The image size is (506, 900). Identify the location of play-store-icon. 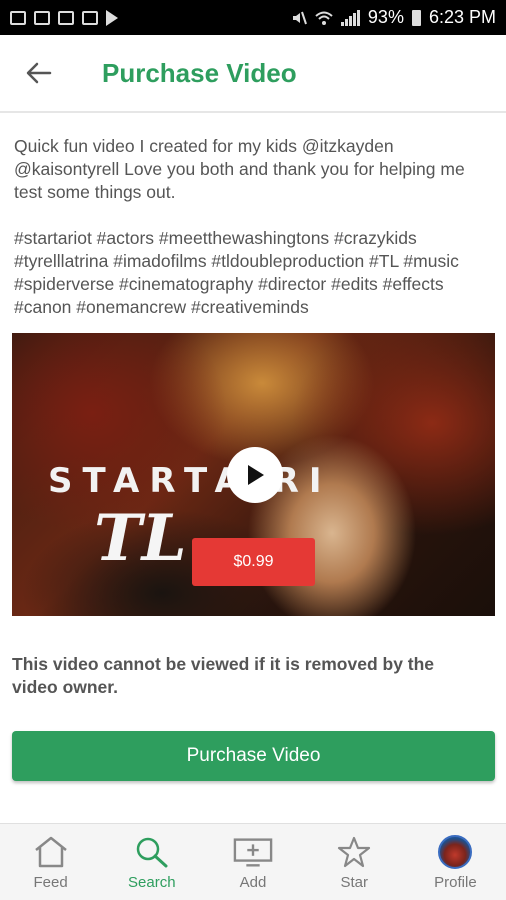
(112, 17).